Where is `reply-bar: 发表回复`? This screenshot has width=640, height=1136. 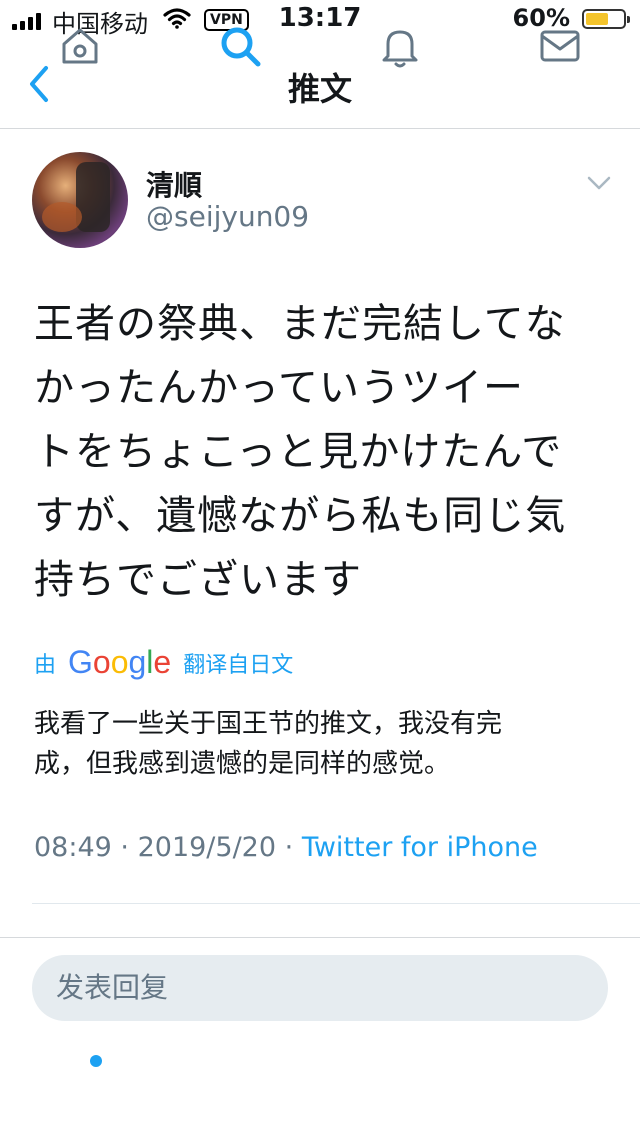
reply-bar: 发表回复 is located at coordinates (320, 987).